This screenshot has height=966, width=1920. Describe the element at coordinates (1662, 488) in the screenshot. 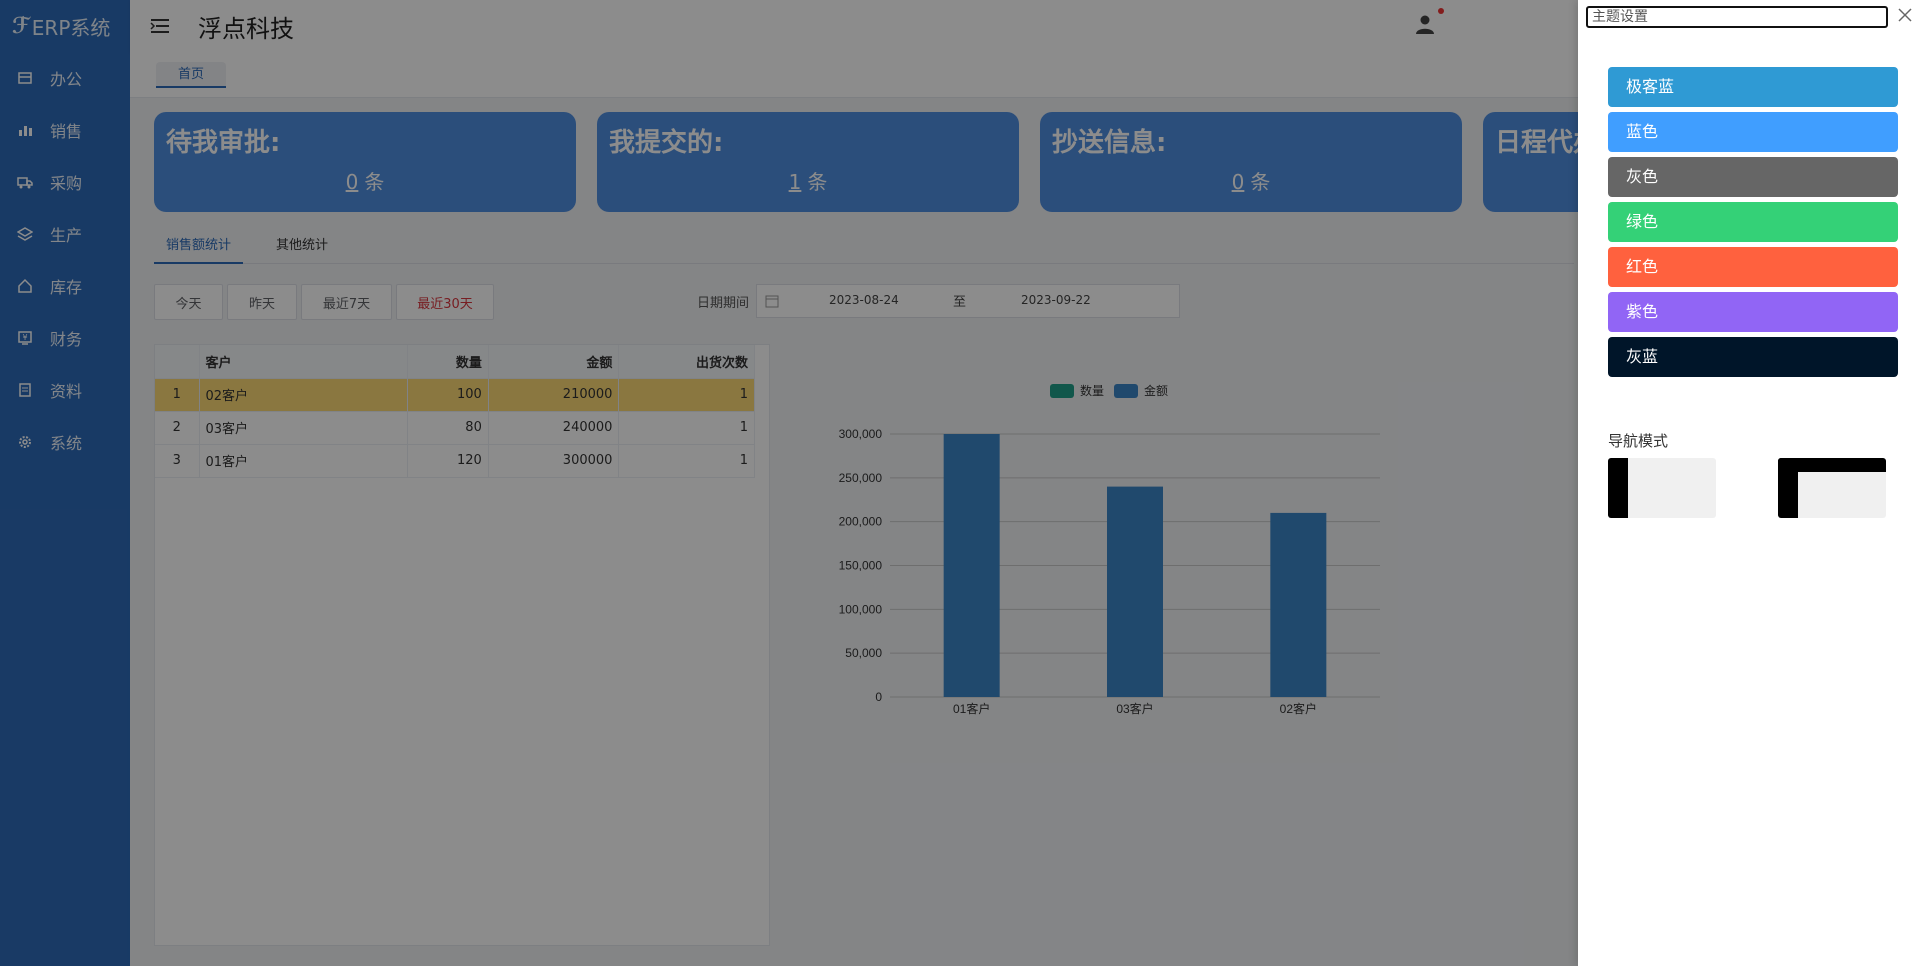

I see `nav-mode-side-option` at that location.